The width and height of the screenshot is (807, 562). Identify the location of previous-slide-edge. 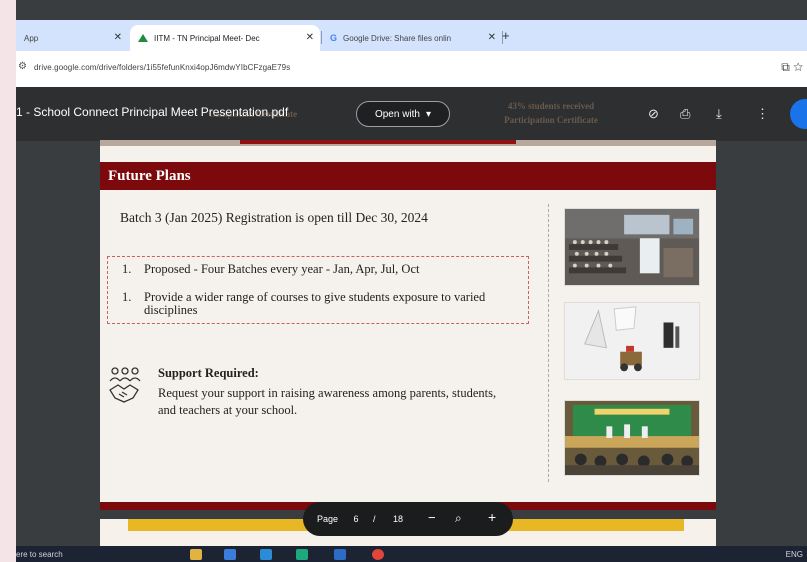
(378, 142).